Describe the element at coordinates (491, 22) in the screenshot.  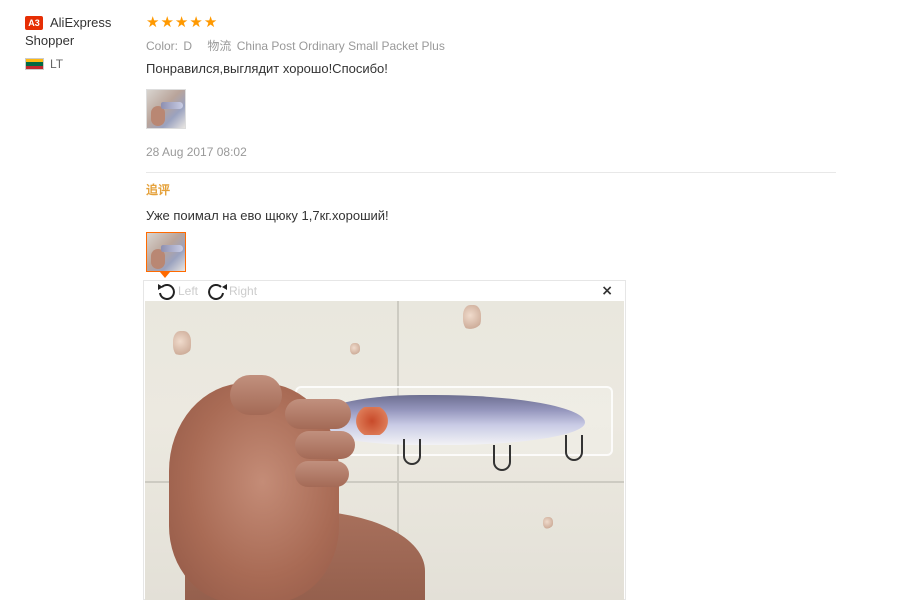
I see `star-rating: ★ ★ ★ ★ ★` at that location.